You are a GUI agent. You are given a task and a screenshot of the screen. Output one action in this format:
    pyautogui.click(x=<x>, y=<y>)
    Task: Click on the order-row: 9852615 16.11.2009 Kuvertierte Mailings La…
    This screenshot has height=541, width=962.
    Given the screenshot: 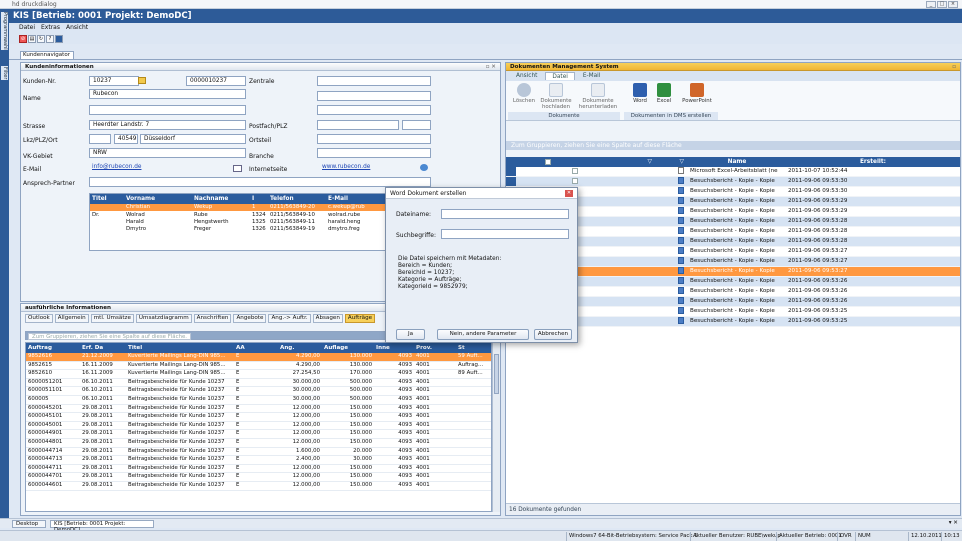 What is the action you would take?
    pyautogui.click(x=258, y=366)
    